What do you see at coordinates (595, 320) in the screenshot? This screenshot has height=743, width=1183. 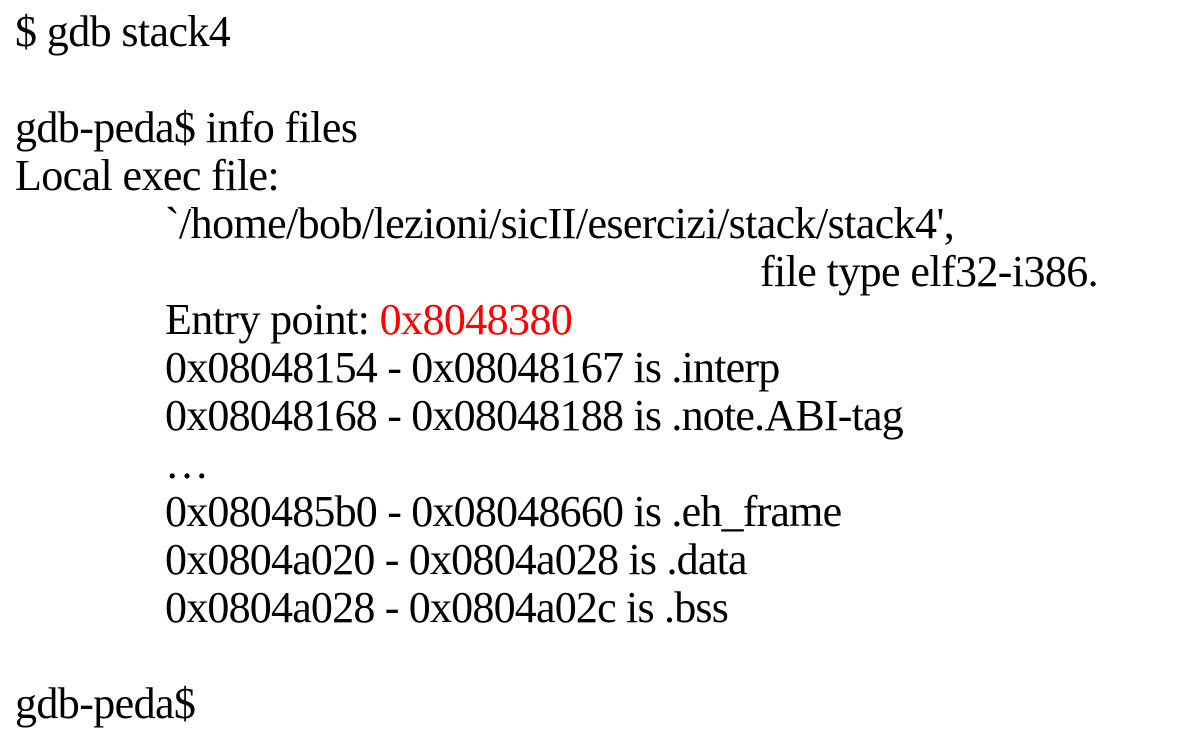 I see `entry-point-line: Entry point: 0x8048380` at bounding box center [595, 320].